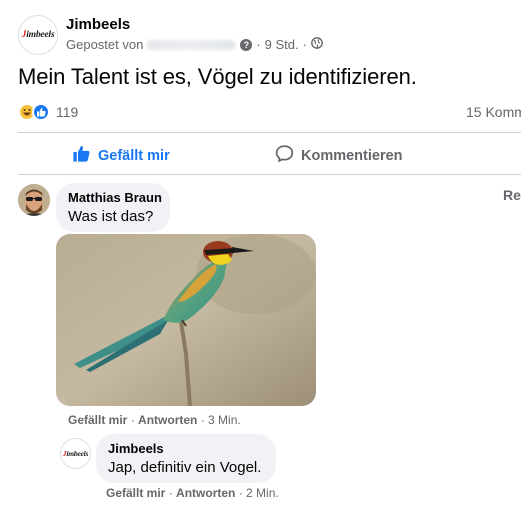 The height and width of the screenshot is (521, 521). Describe the element at coordinates (167, 420) in the screenshot. I see `comment-reply-link: Antworten` at that location.